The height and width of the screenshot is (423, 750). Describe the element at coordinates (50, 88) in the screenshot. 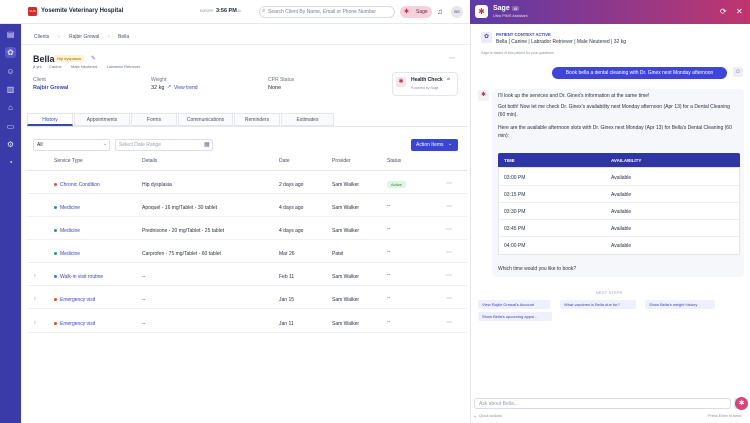

I see `client-name-link: Rajbir Grewal` at that location.